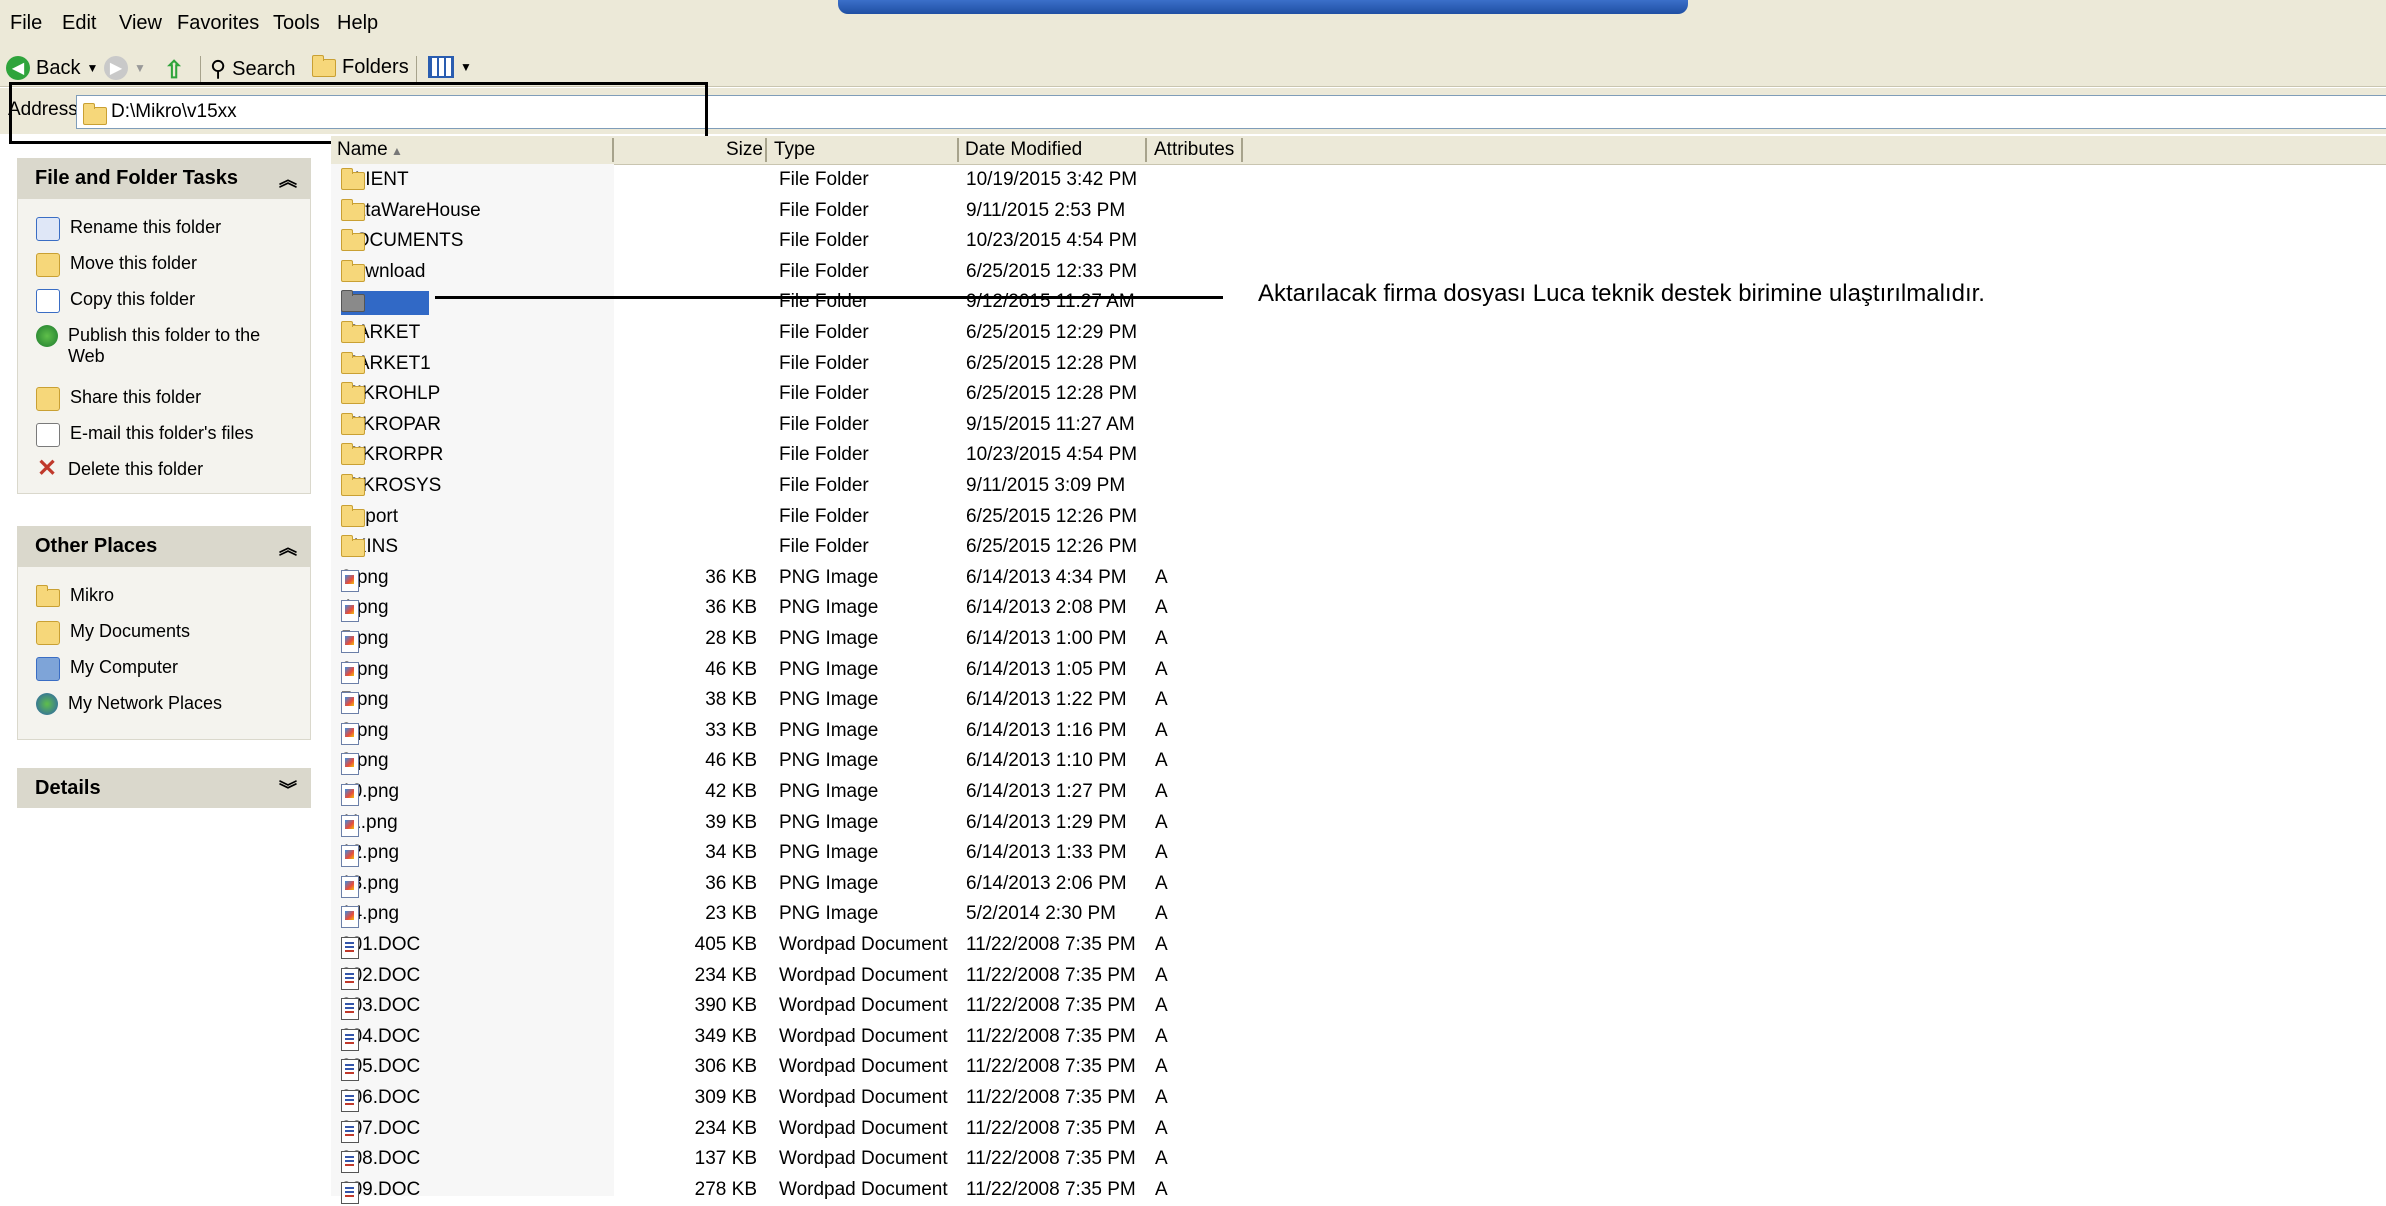 This screenshot has height=1206, width=2386. I want to click on file-name-cell: 12.png, so click(370, 855).